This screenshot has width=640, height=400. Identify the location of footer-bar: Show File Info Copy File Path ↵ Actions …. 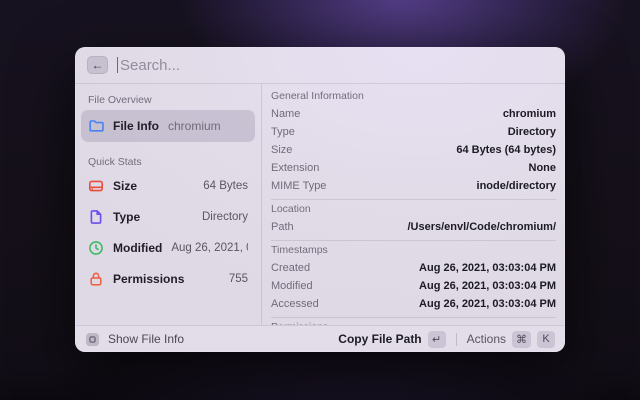
(320, 338).